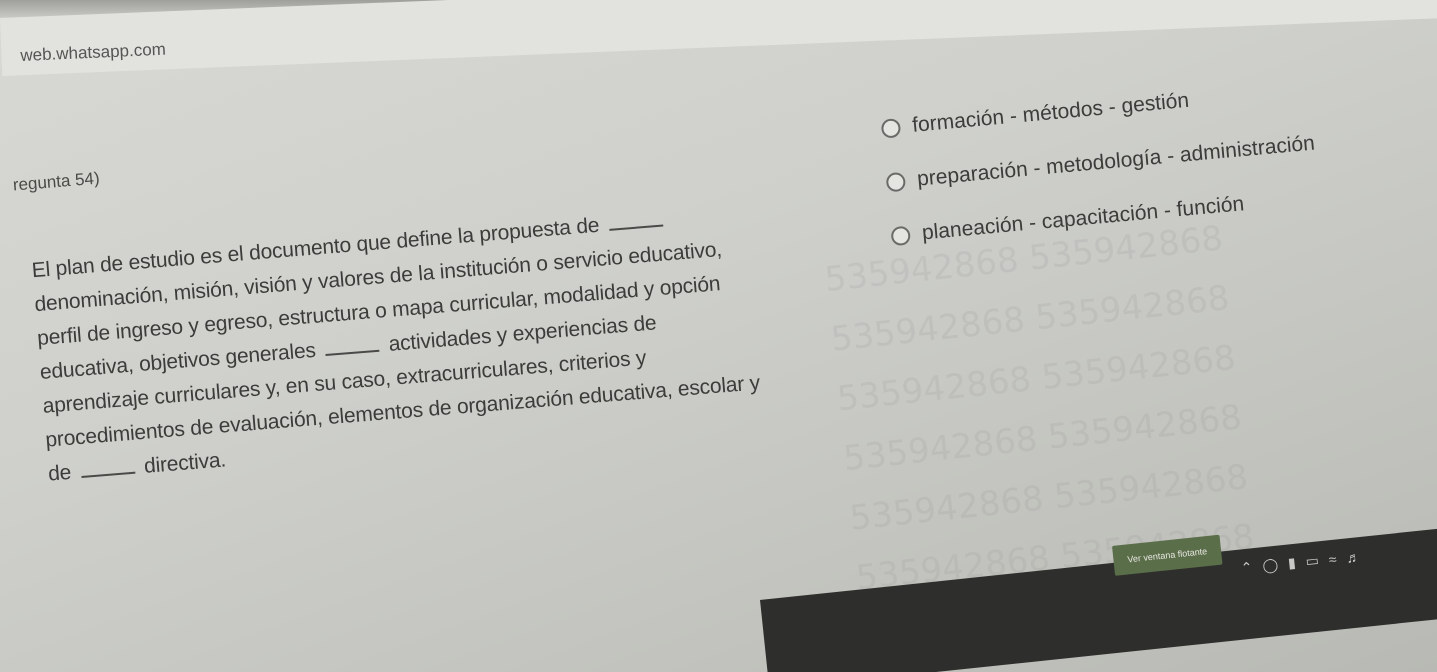  What do you see at coordinates (56, 181) in the screenshot?
I see `question-number: regunta 54)` at bounding box center [56, 181].